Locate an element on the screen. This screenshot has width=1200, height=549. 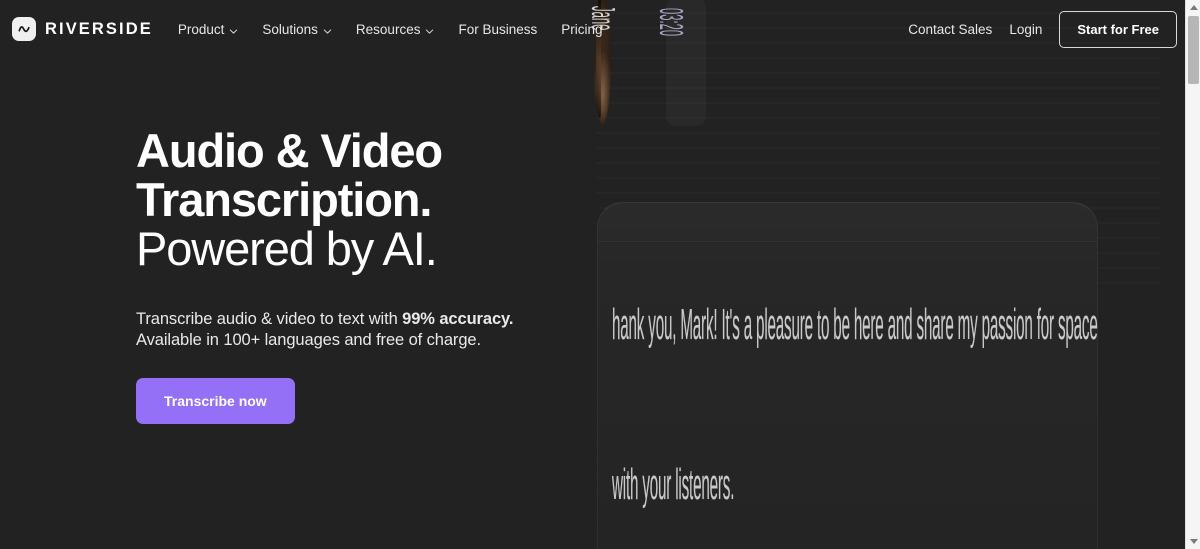
scroll-up-arrow-icon is located at coordinates (1193, 7).